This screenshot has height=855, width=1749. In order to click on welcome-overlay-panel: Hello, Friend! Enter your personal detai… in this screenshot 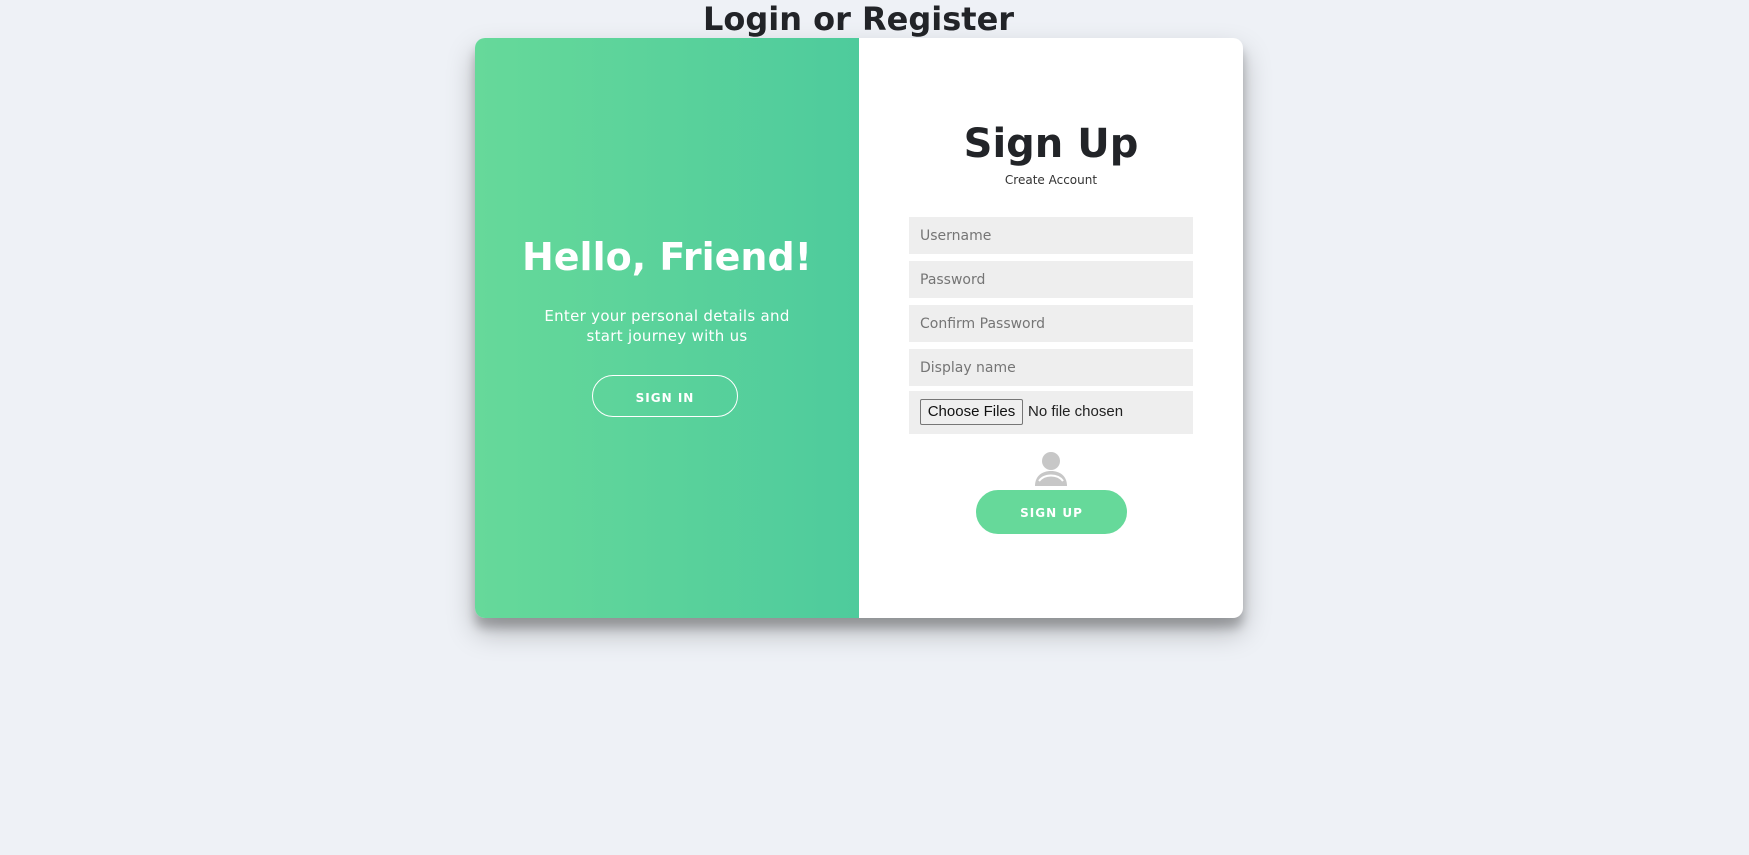, I will do `click(667, 328)`.